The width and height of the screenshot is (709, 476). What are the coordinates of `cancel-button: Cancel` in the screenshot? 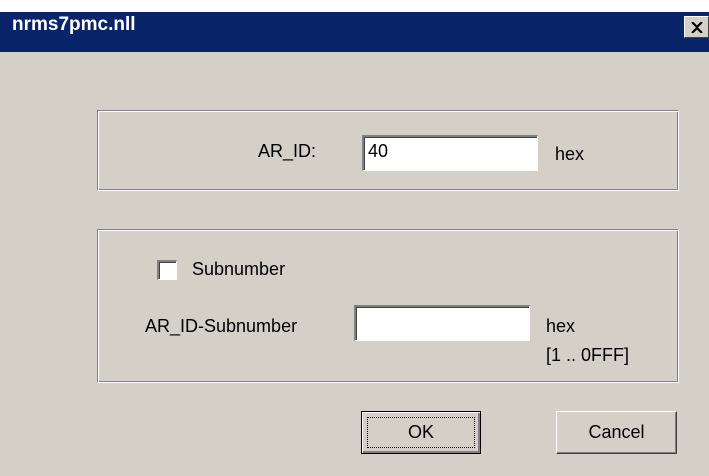 It's located at (616, 432).